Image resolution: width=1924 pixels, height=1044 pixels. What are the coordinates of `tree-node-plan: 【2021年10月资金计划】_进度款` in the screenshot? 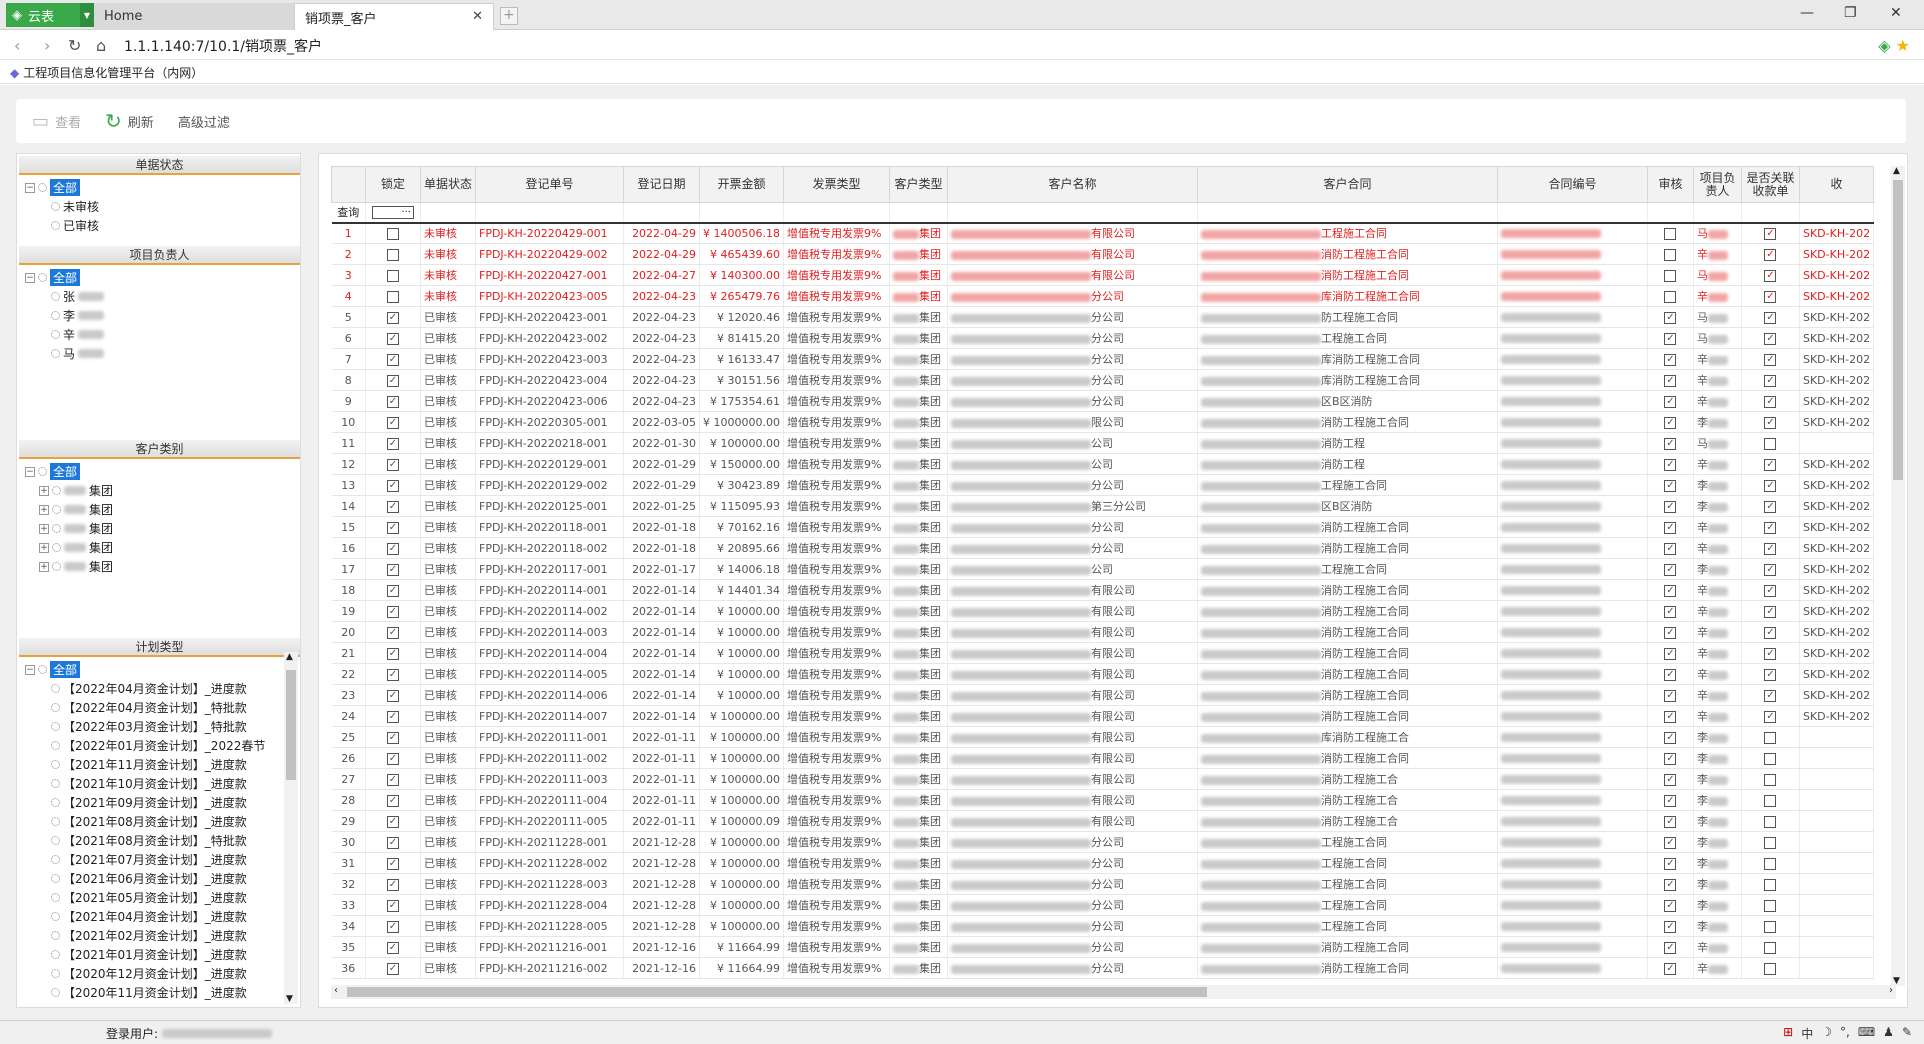 It's located at (145, 783).